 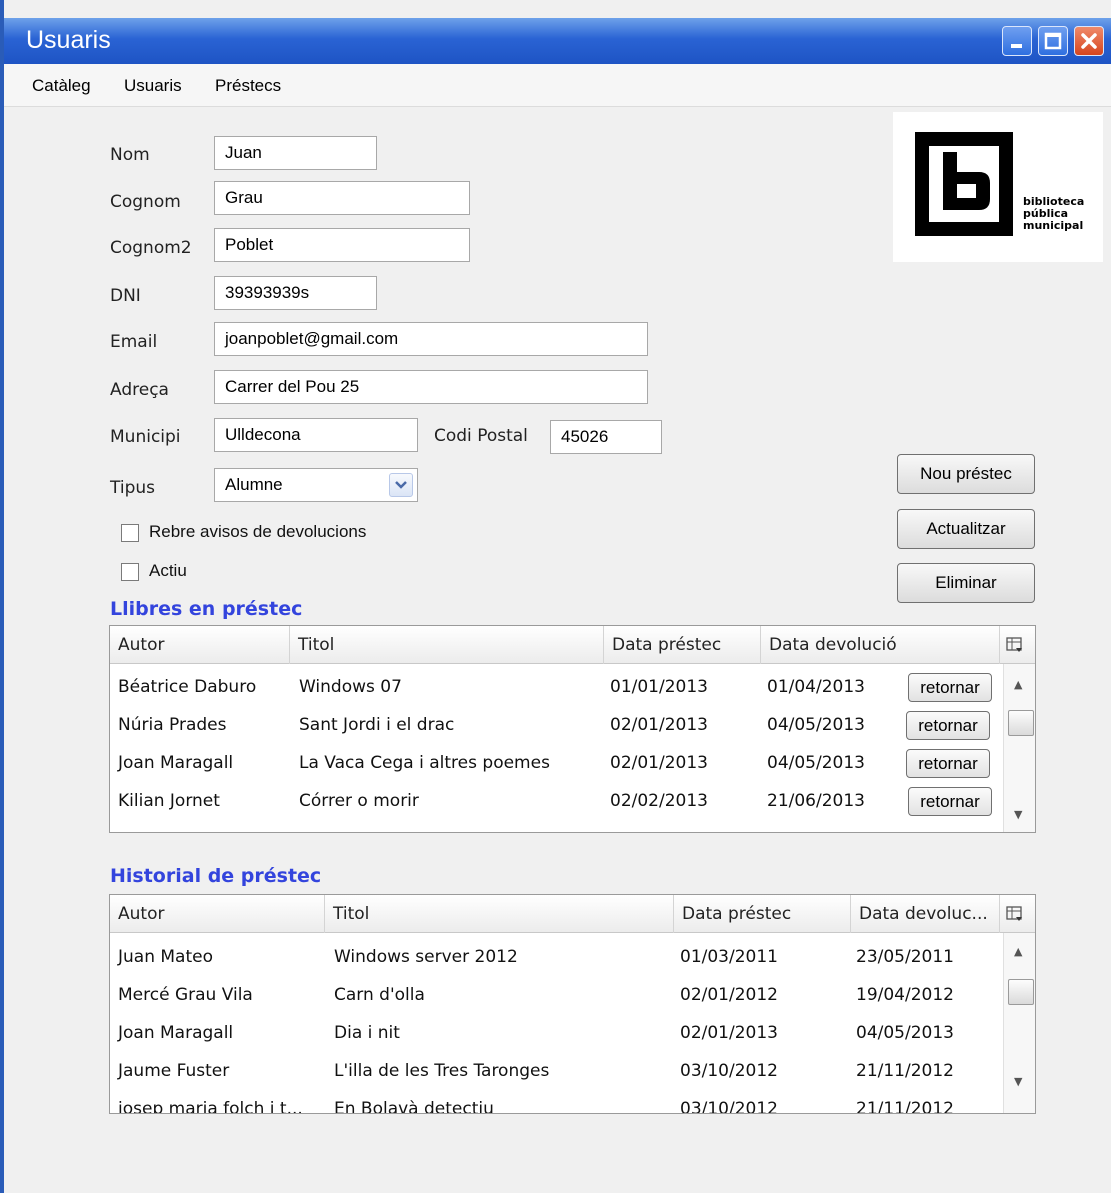 What do you see at coordinates (729, 957) in the screenshot?
I see `history-data-prestec: 01/03/2011` at bounding box center [729, 957].